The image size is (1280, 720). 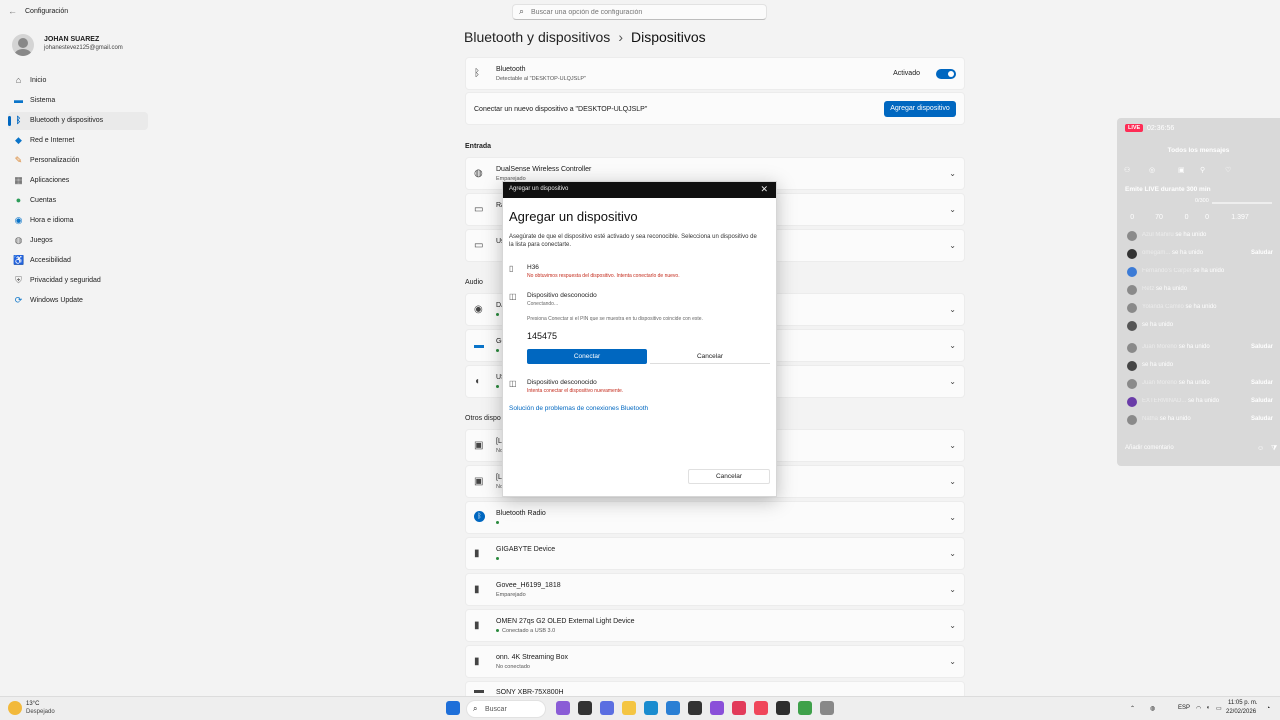 I want to click on sidebar-item-windows-update: ⟳ Windows Update, so click(x=78, y=301).